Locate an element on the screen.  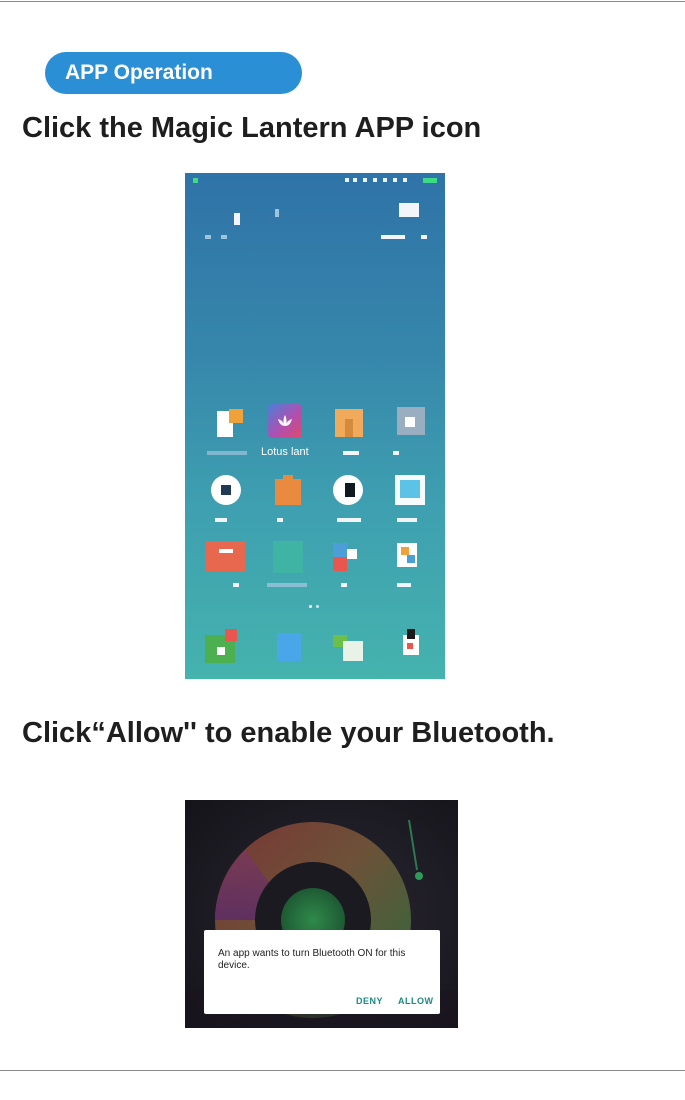
lotus-lantern-app-icon is located at coordinates (285, 421).